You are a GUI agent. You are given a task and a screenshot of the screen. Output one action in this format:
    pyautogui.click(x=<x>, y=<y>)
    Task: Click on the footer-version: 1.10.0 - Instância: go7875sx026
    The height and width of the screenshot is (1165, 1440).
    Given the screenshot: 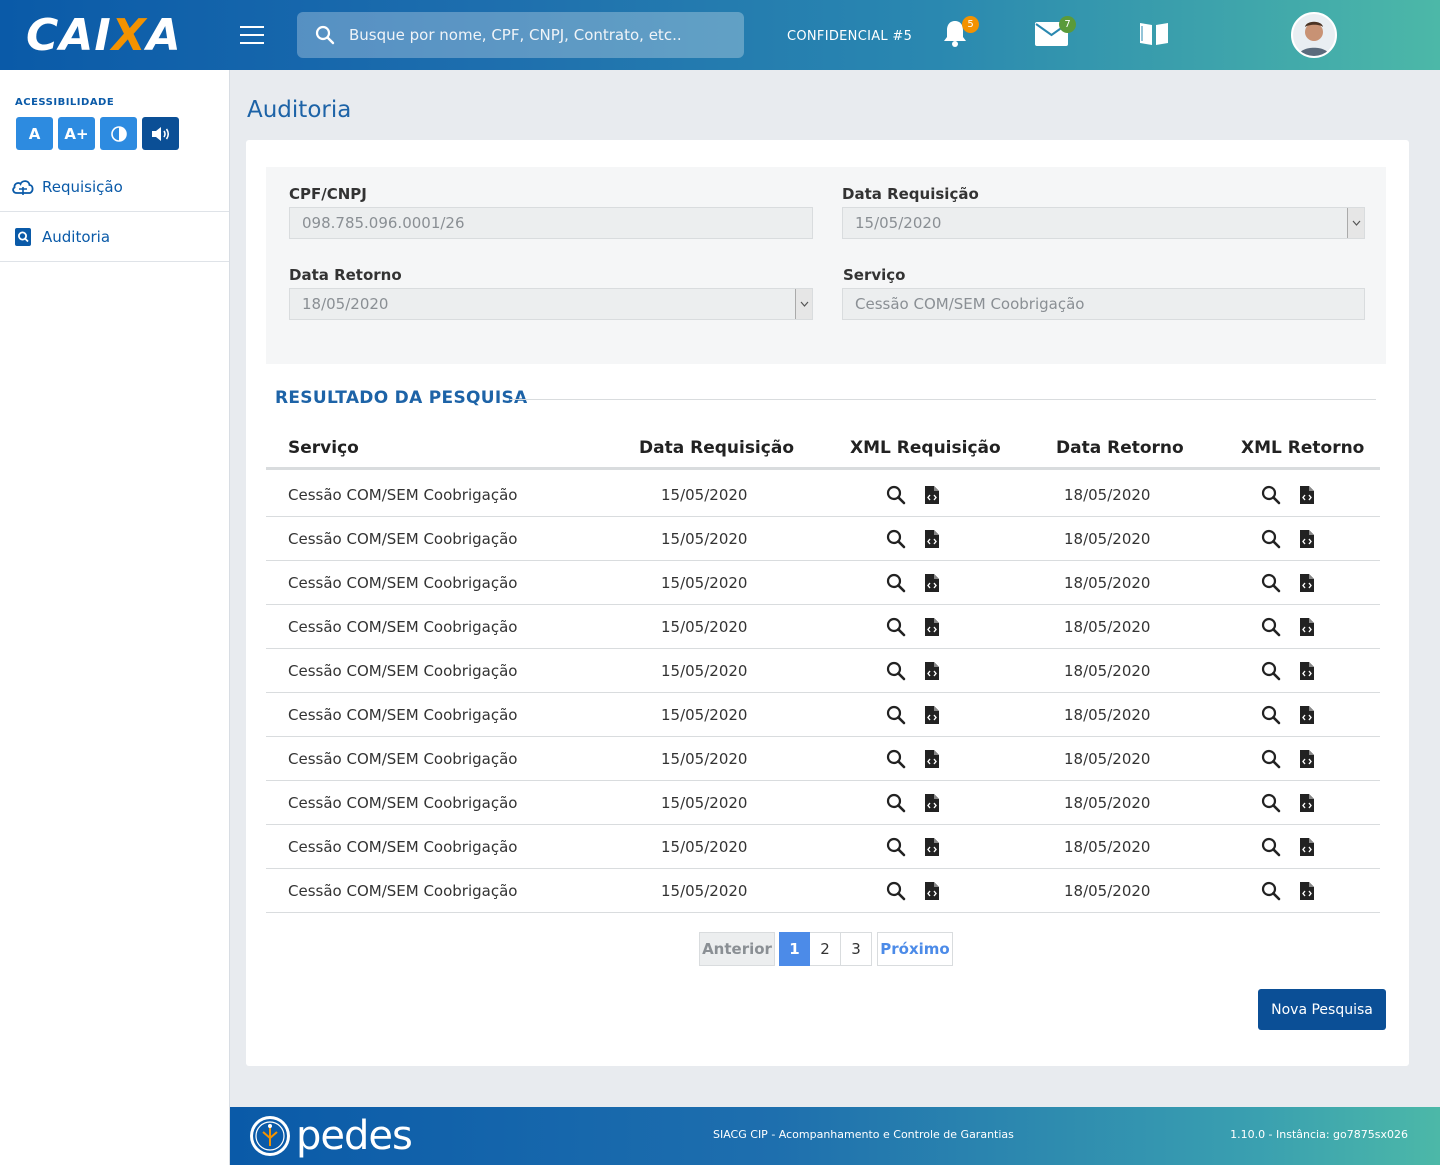 What is the action you would take?
    pyautogui.click(x=1319, y=1134)
    